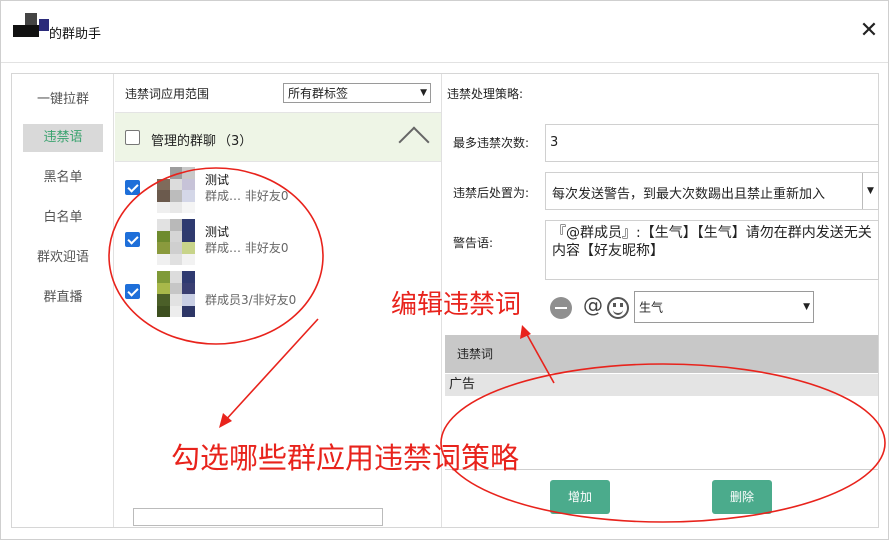  What do you see at coordinates (167, 94) in the screenshot?
I see `scope-label: 违禁词应用范围` at bounding box center [167, 94].